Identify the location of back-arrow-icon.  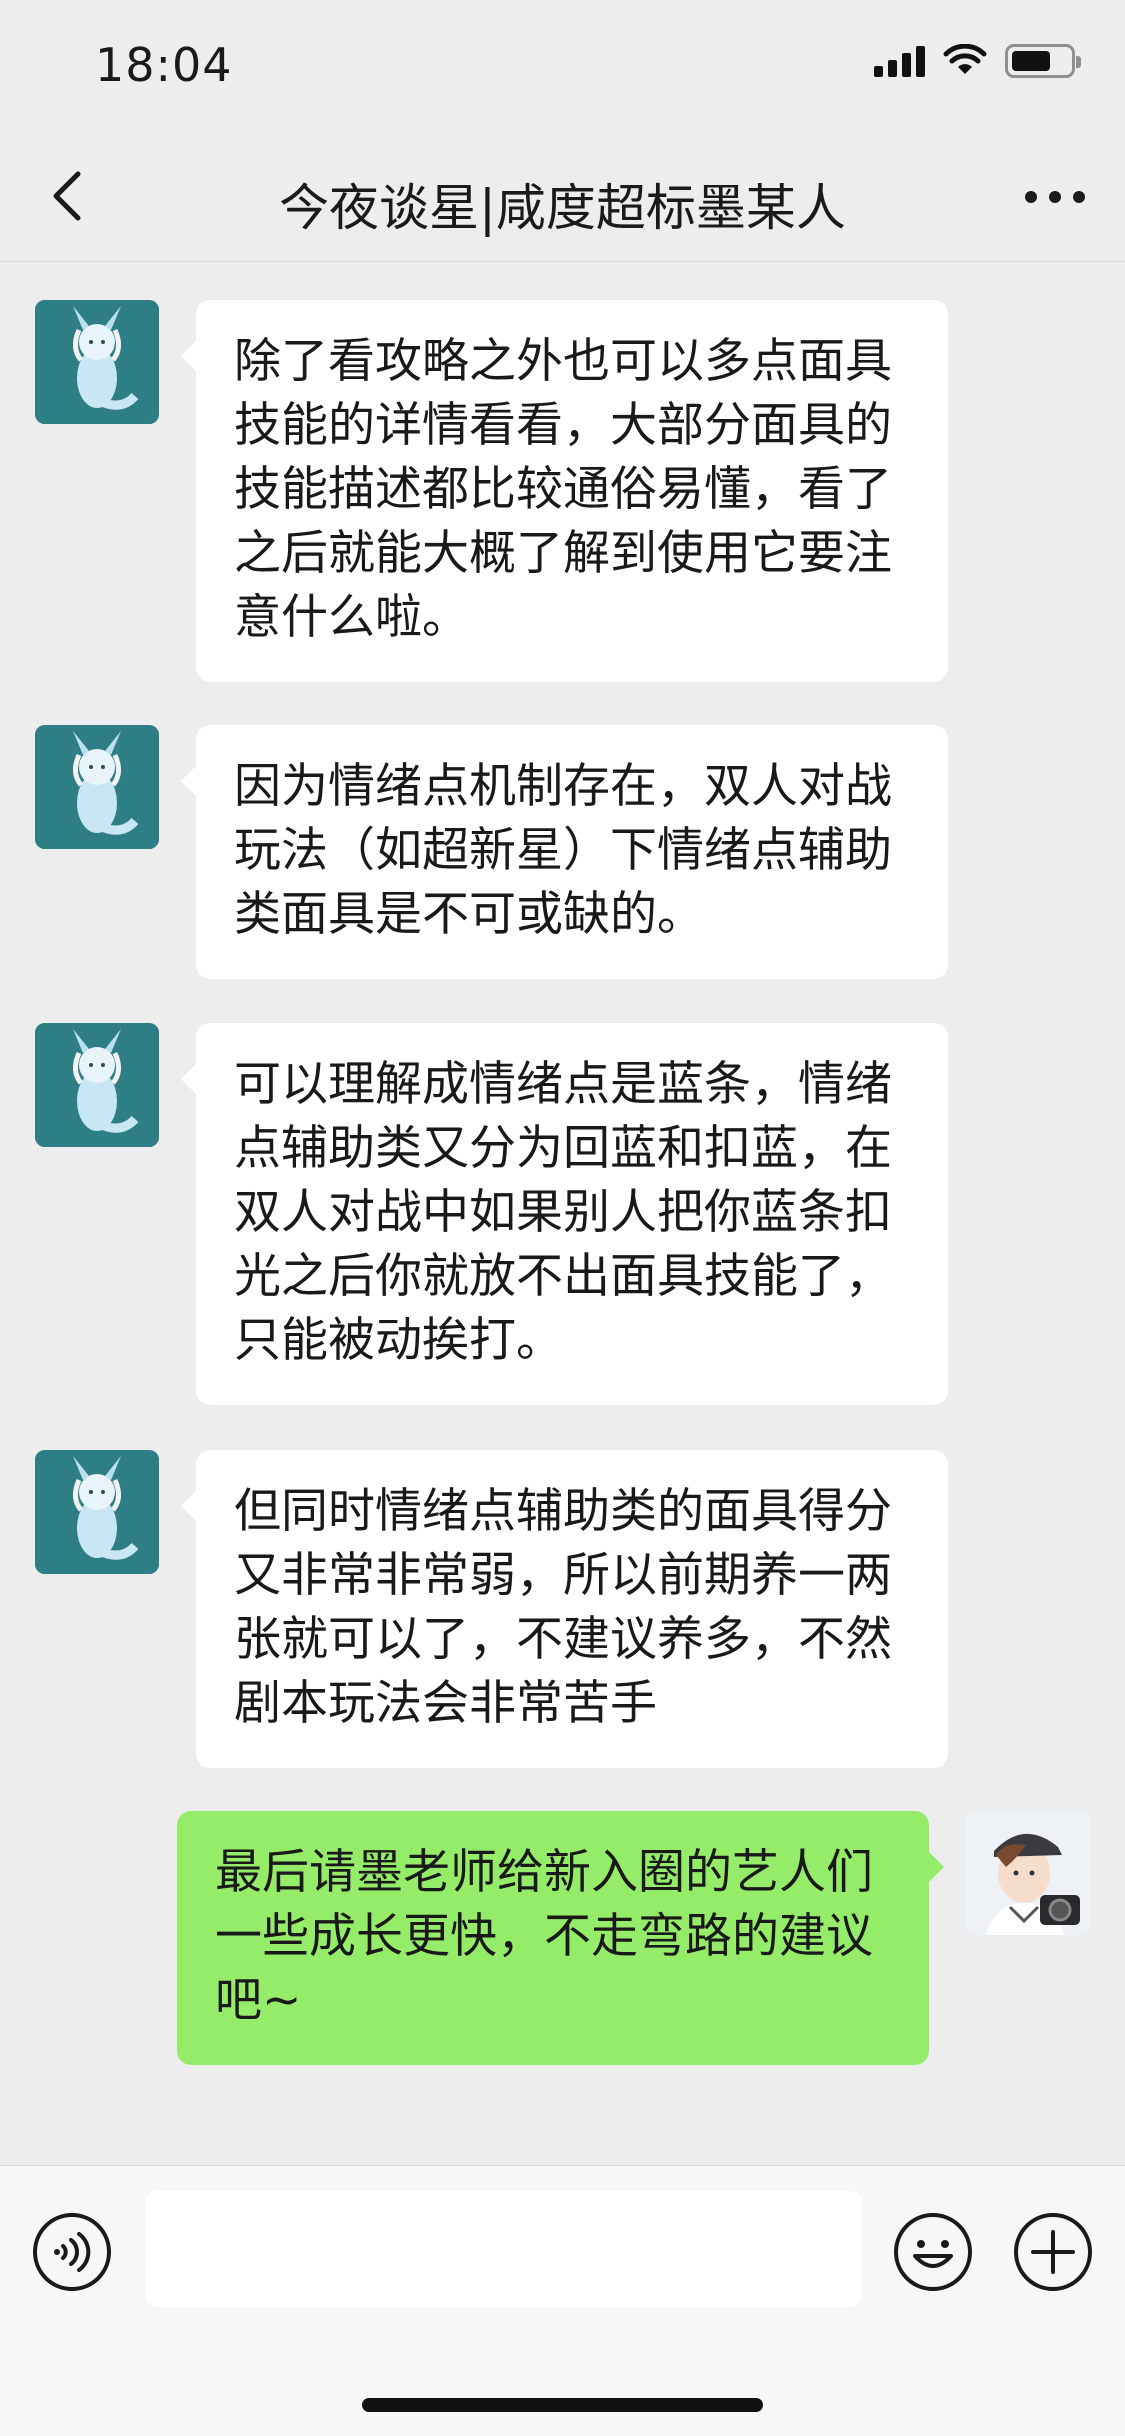
(70, 196).